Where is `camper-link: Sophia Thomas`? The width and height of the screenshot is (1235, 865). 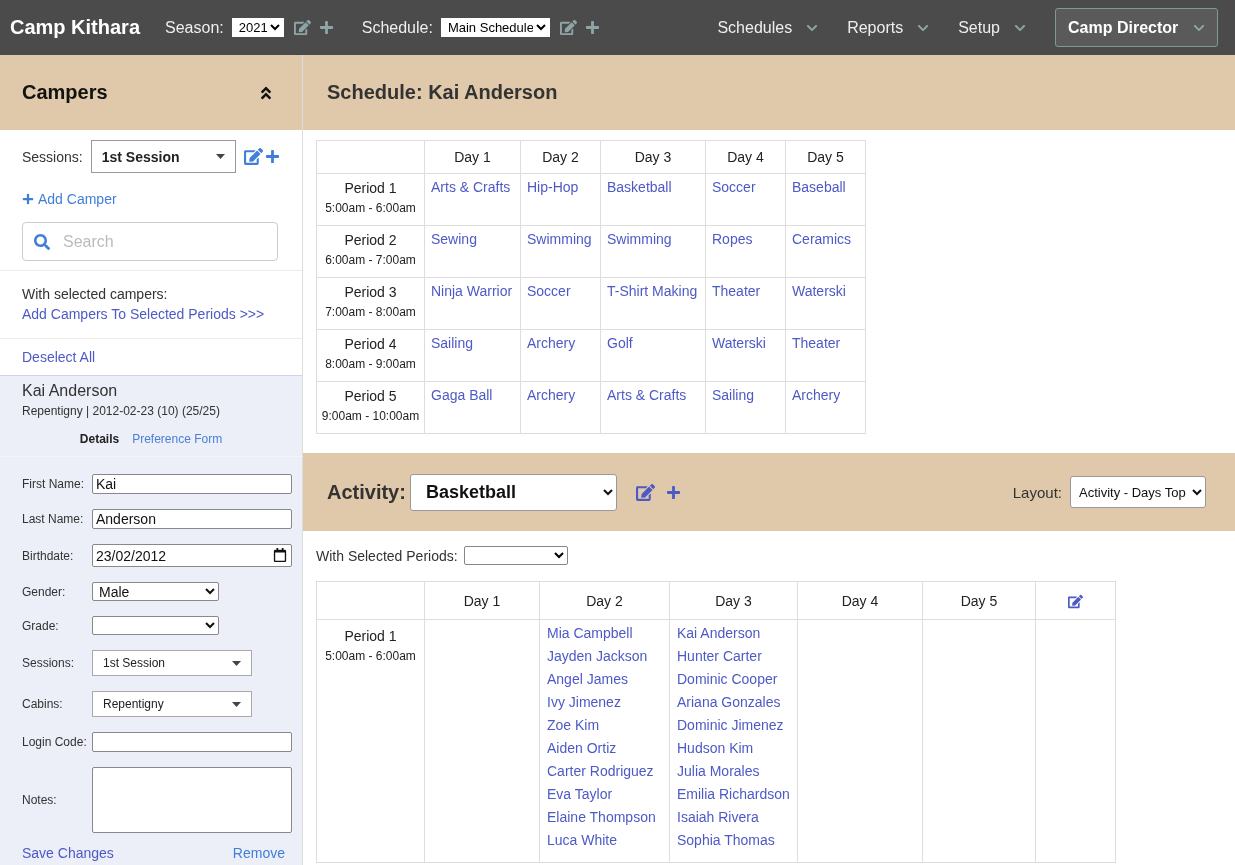
camper-link: Sophia Thomas is located at coordinates (733, 840).